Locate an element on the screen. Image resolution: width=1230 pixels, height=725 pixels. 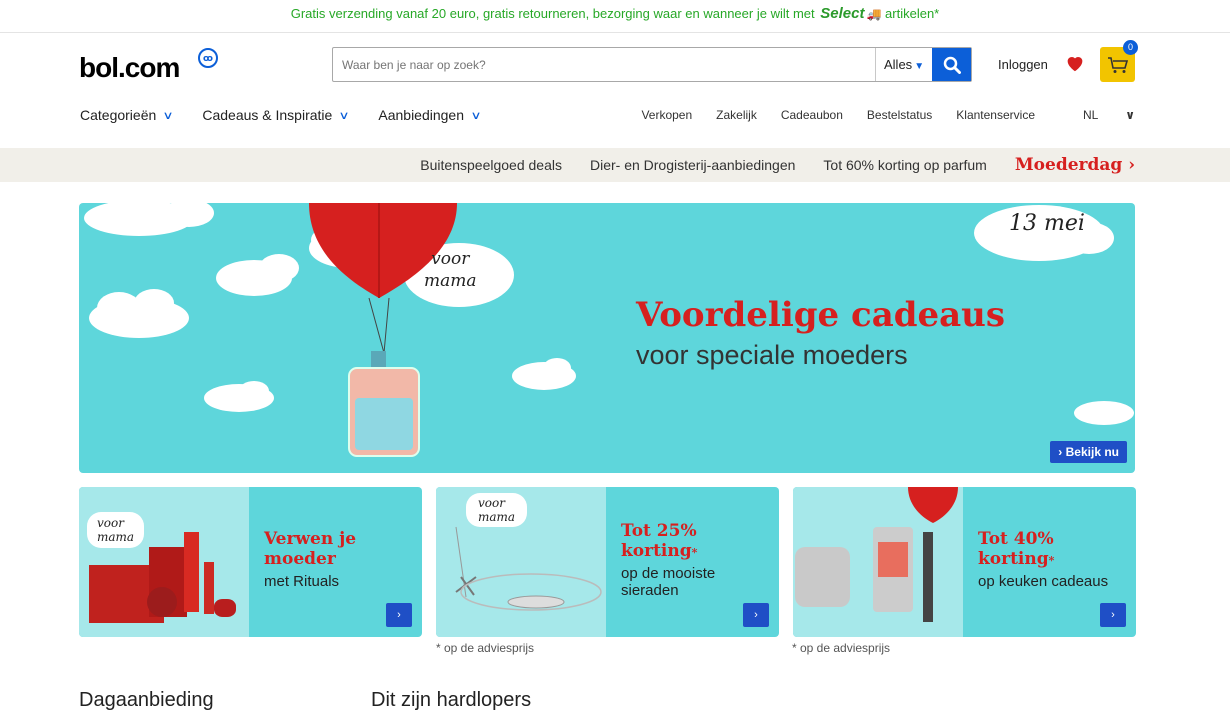
rituals-product-image: voor mama is located at coordinates (164, 562).